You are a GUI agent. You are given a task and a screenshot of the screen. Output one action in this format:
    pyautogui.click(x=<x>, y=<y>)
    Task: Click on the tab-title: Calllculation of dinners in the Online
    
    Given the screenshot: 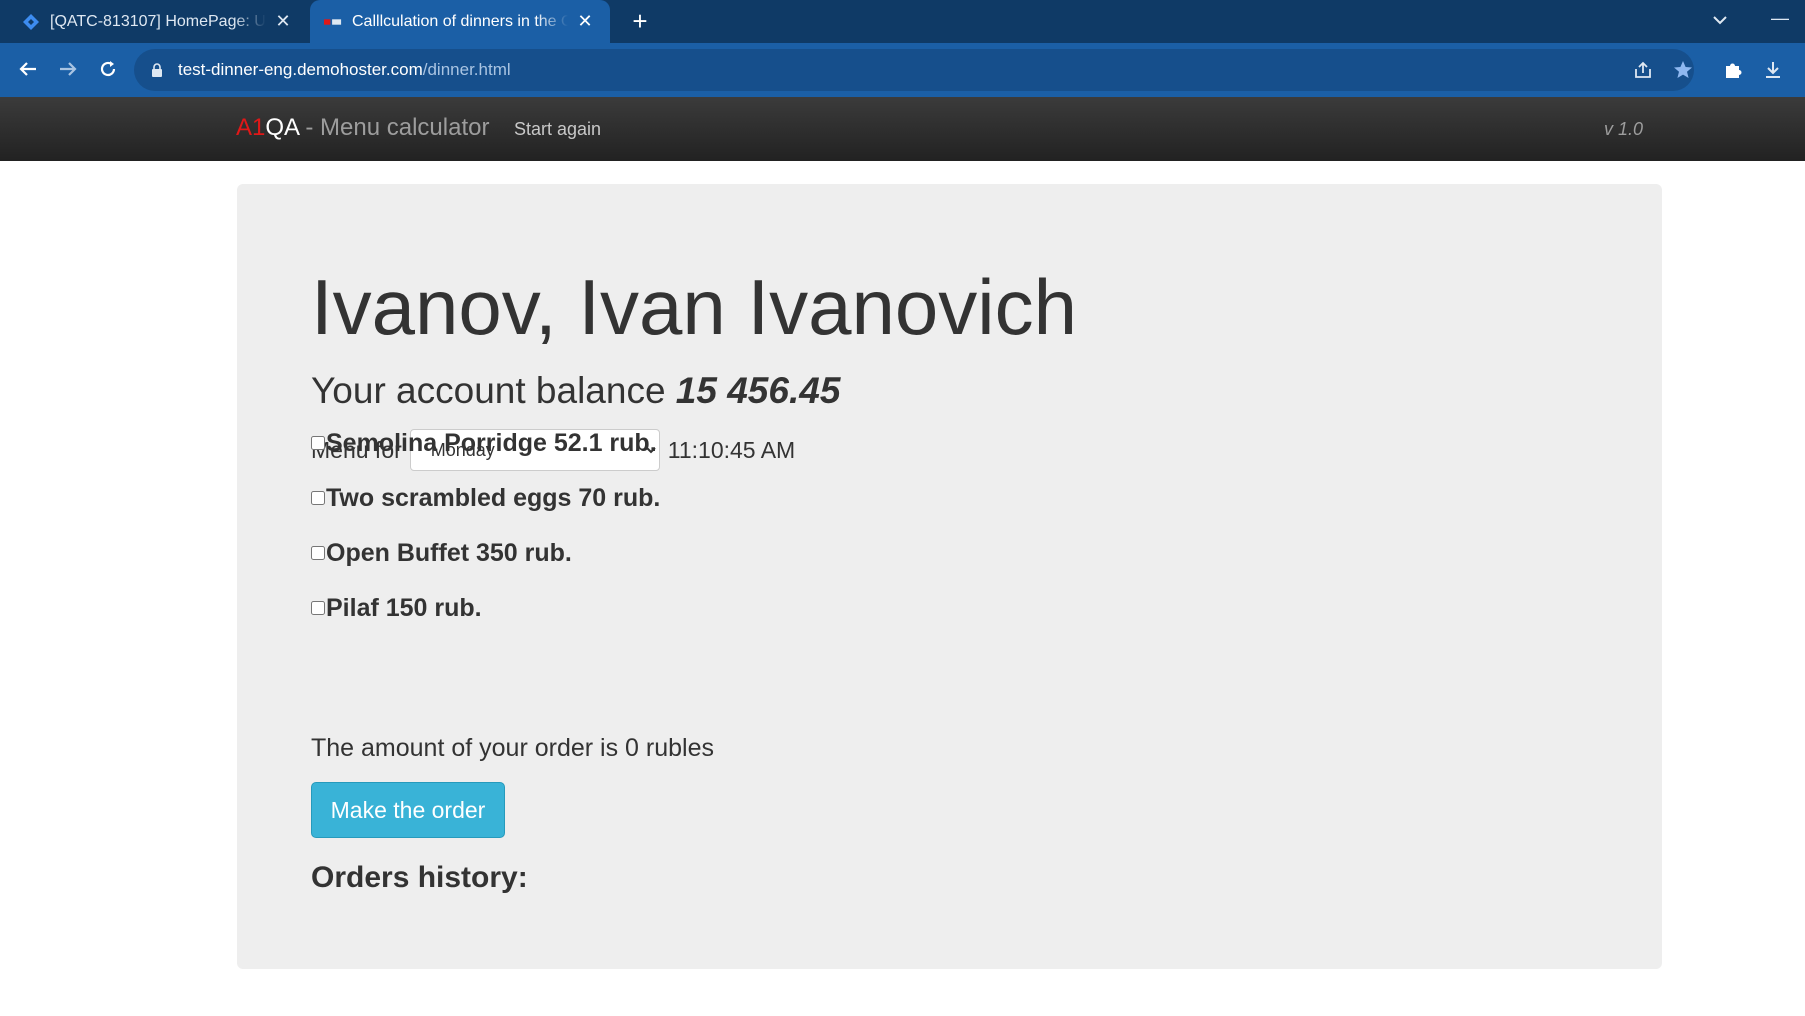 What is the action you would take?
    pyautogui.click(x=460, y=21)
    